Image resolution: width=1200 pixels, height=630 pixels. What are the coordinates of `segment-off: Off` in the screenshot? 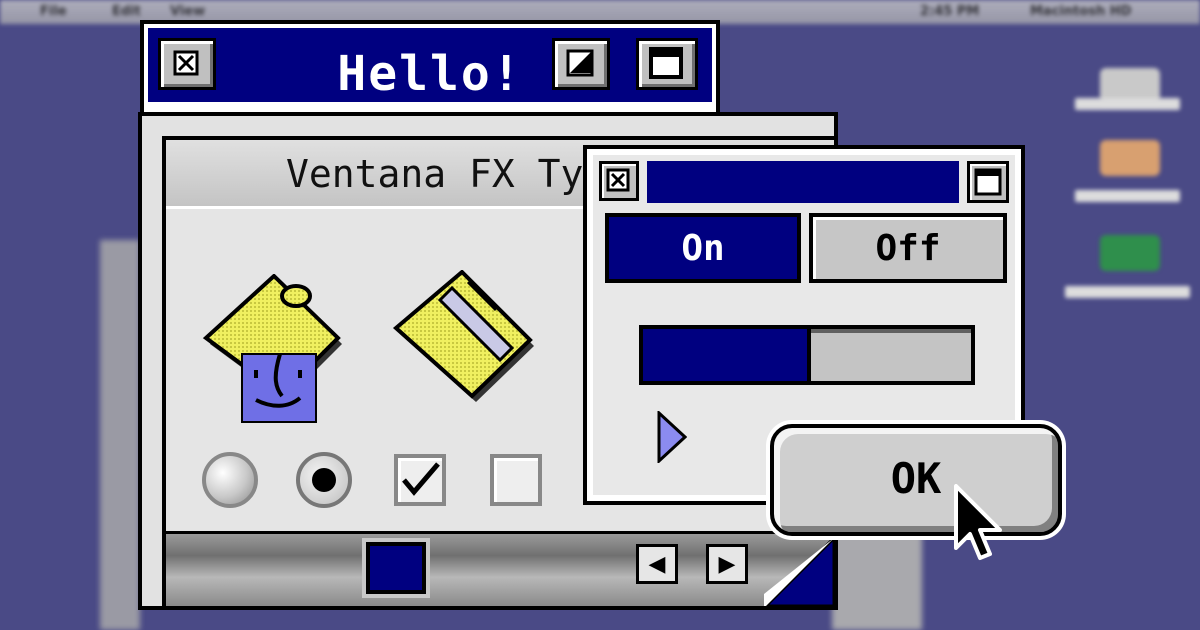 It's located at (908, 248).